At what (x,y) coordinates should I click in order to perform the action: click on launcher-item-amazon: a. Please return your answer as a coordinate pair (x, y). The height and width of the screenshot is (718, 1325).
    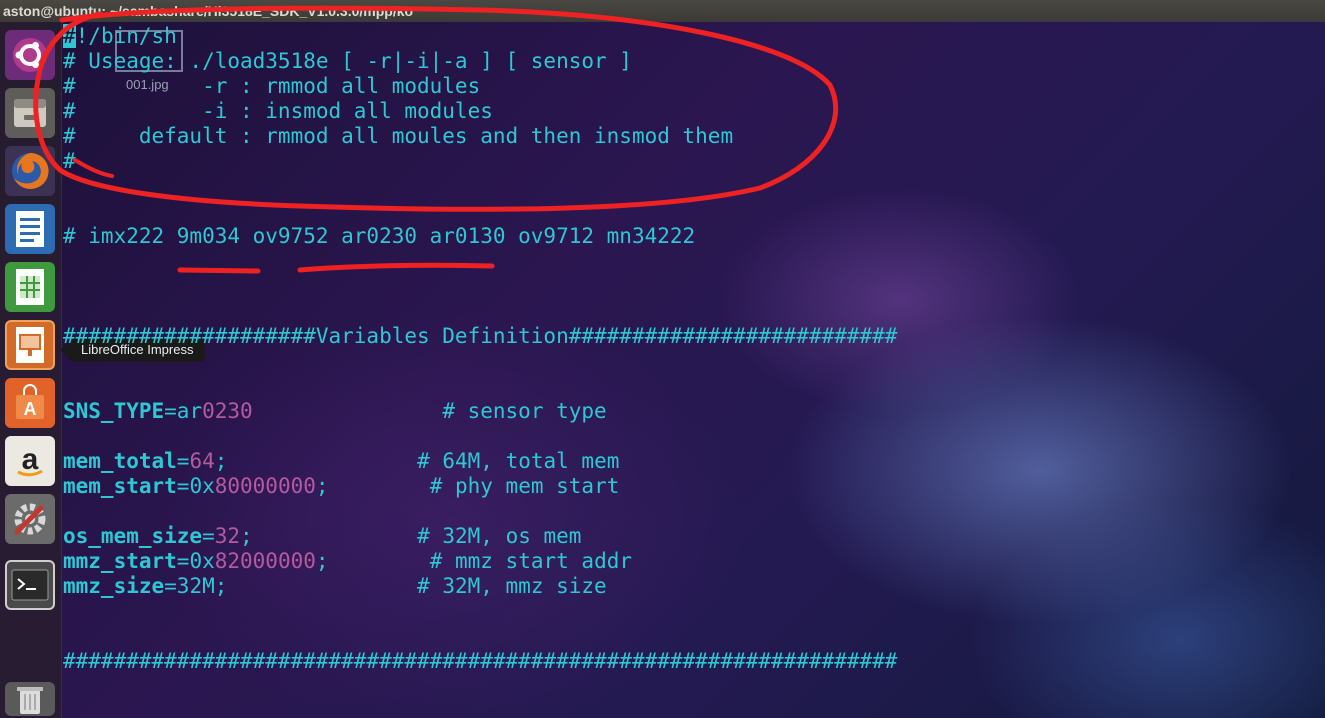
    Looking at the image, I should click on (30, 461).